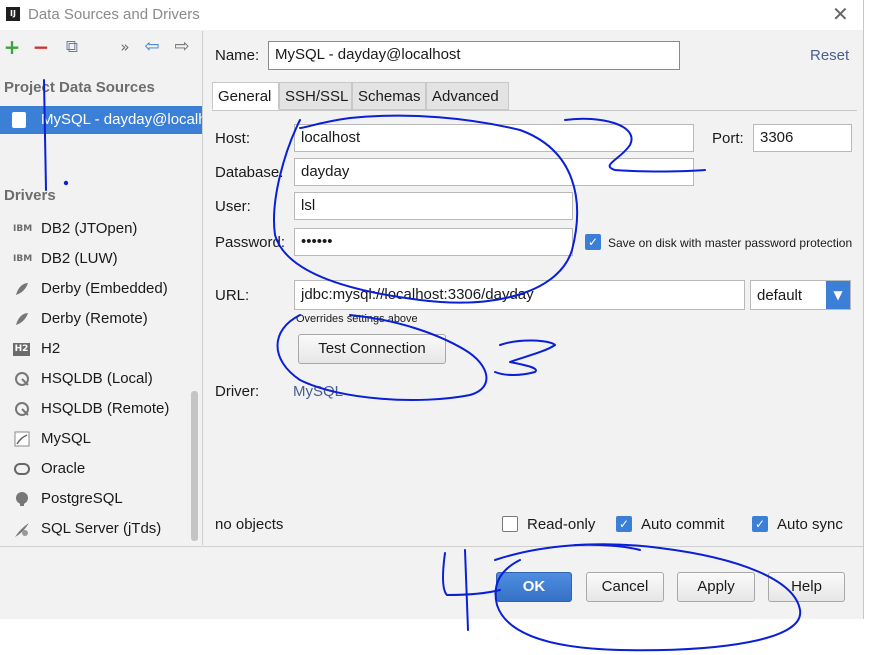 The width and height of the screenshot is (878, 655). I want to click on driver-label: H2, so click(51, 348).